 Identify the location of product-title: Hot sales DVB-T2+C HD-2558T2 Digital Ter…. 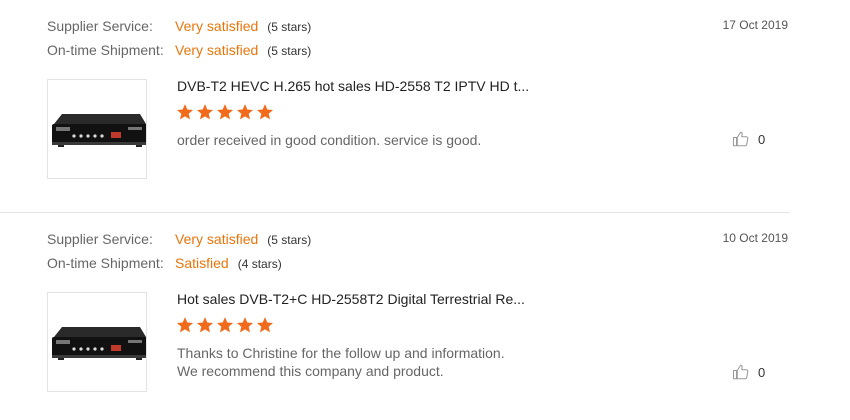
(351, 299).